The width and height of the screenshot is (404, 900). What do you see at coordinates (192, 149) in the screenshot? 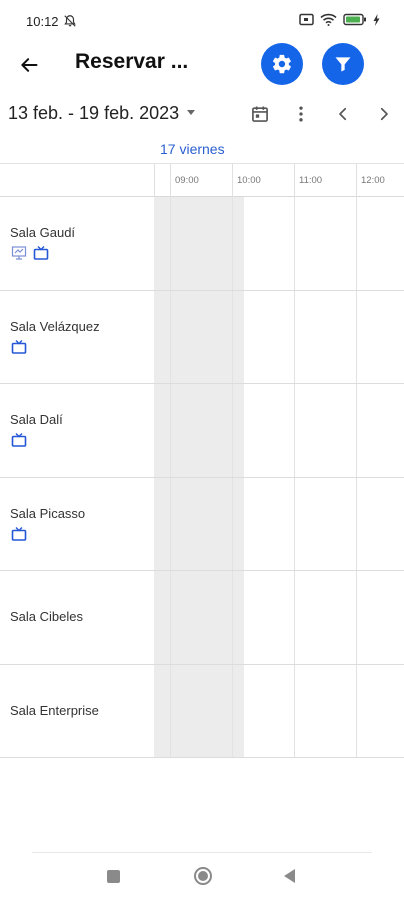
I see `day-label: 17 viernes` at bounding box center [192, 149].